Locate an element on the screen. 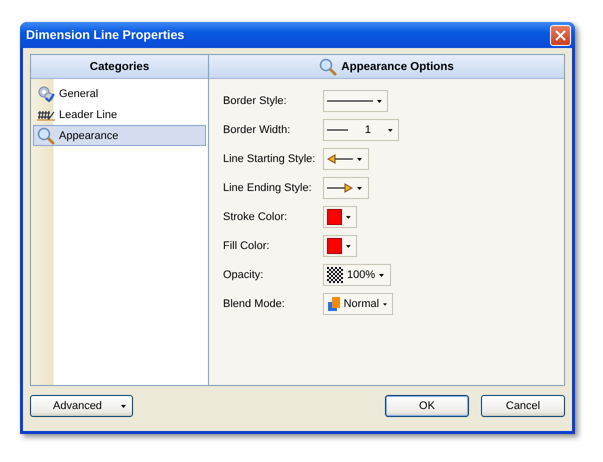 The image size is (603, 462). blend-mode-icon is located at coordinates (333, 304).